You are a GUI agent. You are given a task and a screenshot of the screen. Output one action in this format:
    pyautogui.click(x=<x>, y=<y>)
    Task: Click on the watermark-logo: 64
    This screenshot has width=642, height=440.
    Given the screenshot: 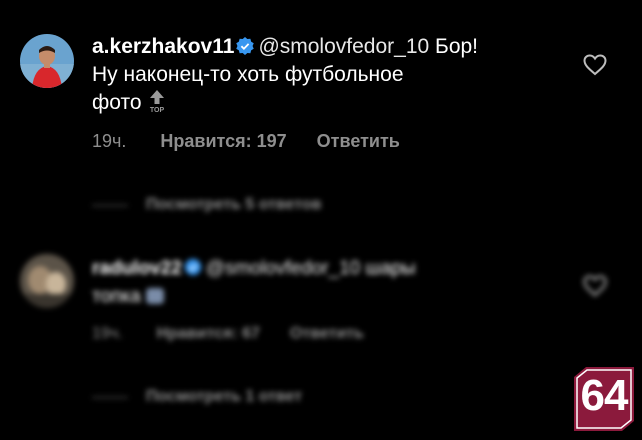 What is the action you would take?
    pyautogui.click(x=604, y=399)
    